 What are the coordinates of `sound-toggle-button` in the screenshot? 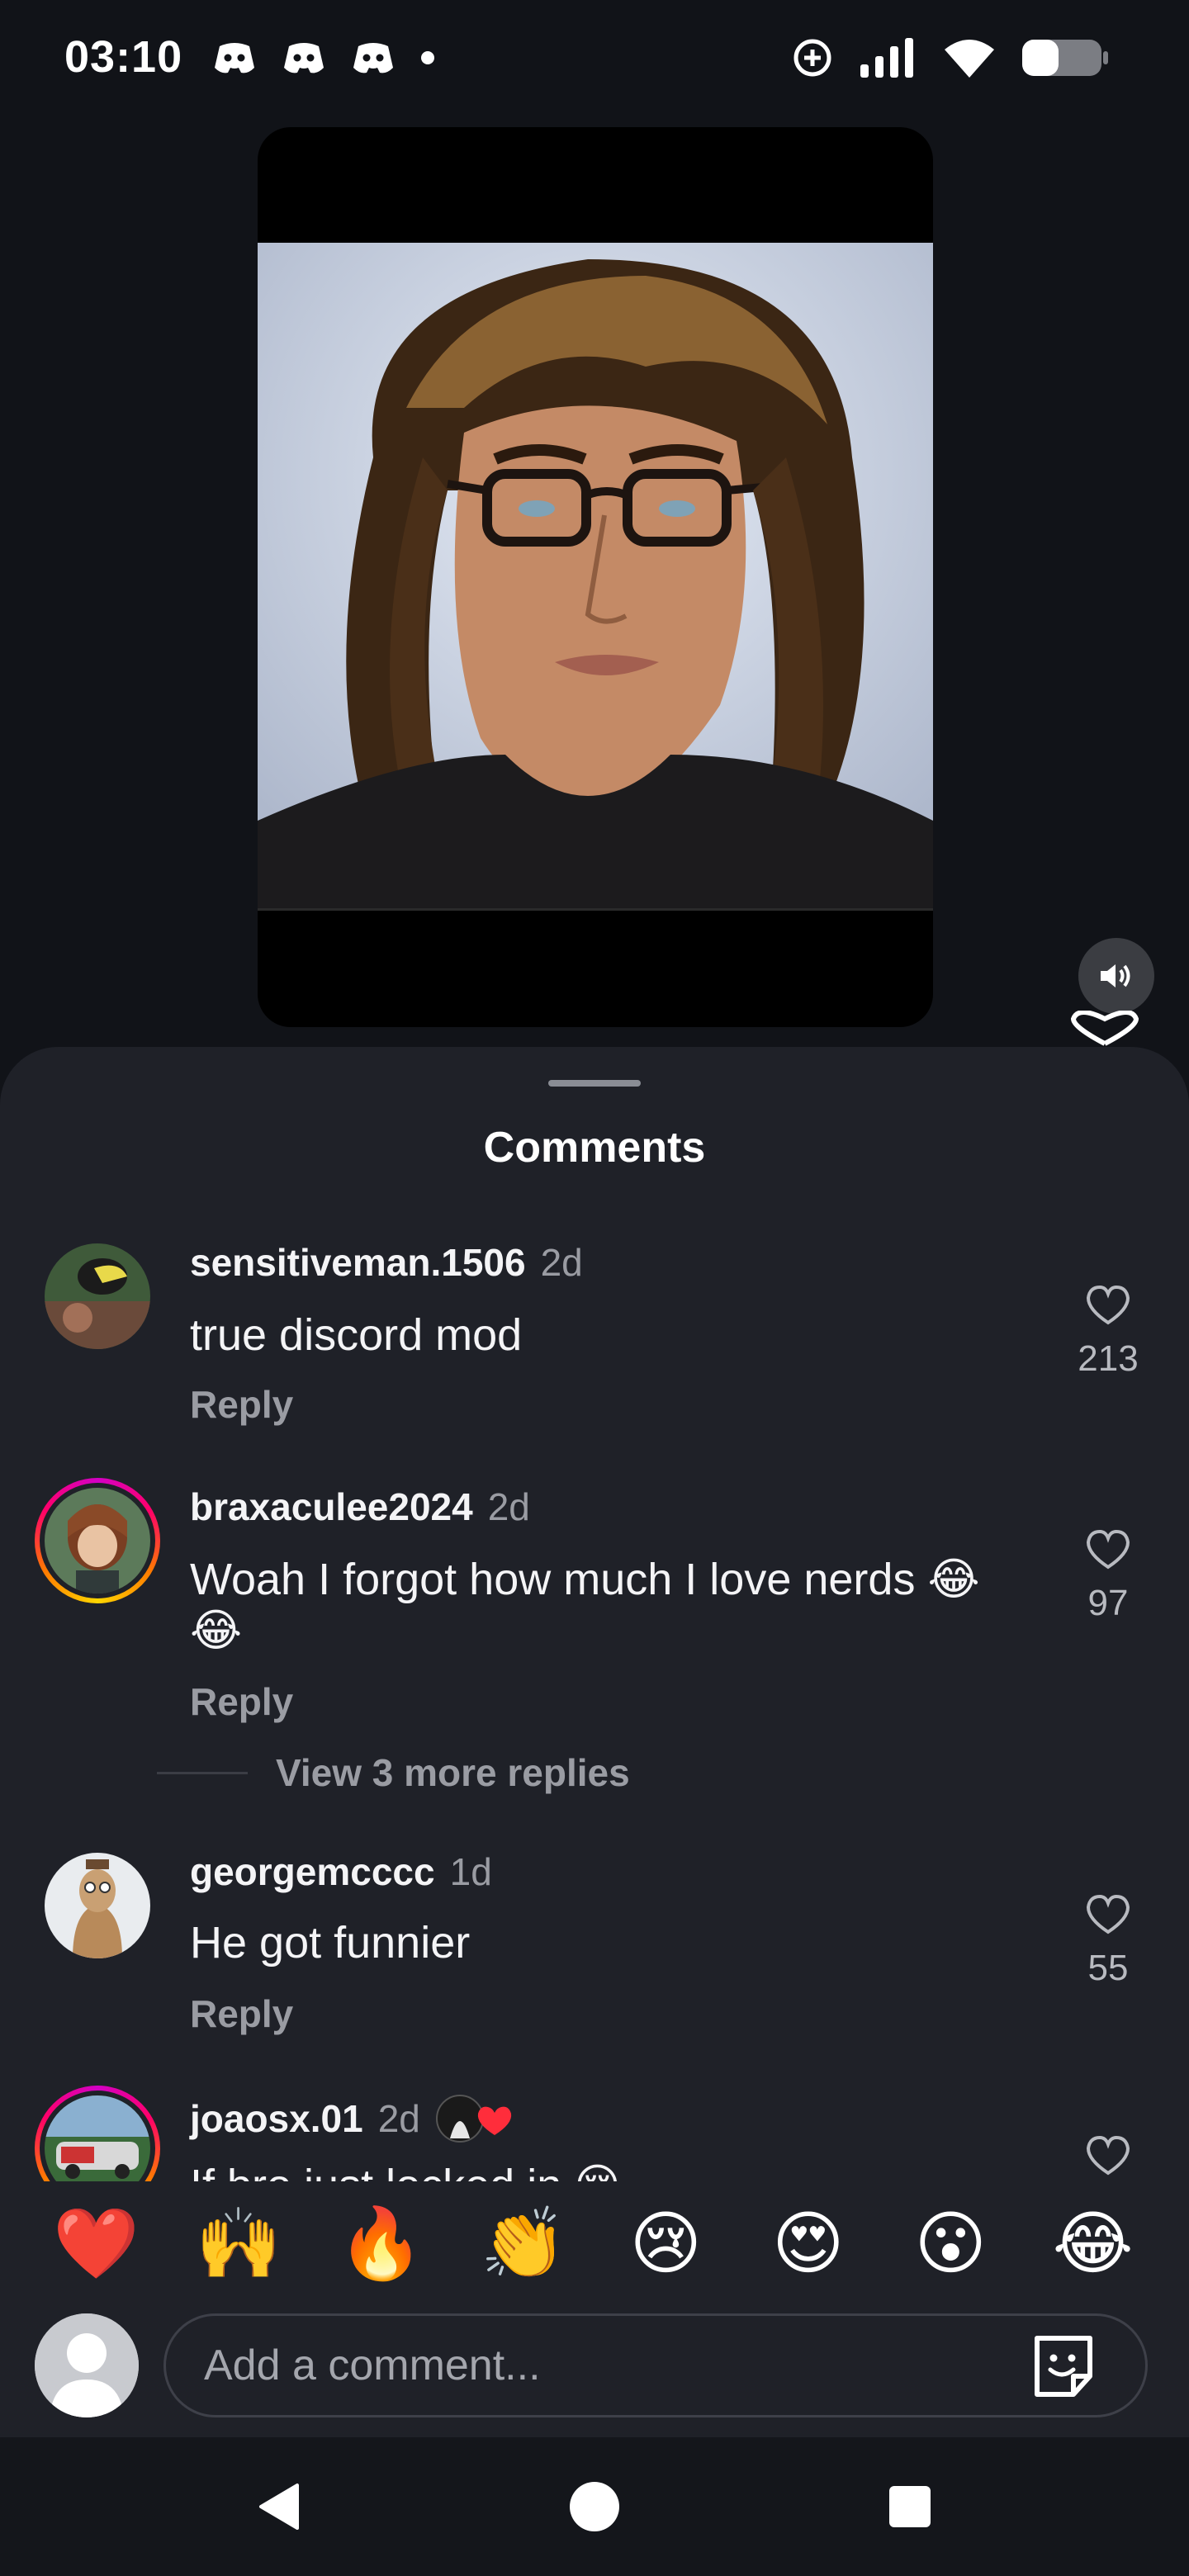 It's located at (1116, 976).